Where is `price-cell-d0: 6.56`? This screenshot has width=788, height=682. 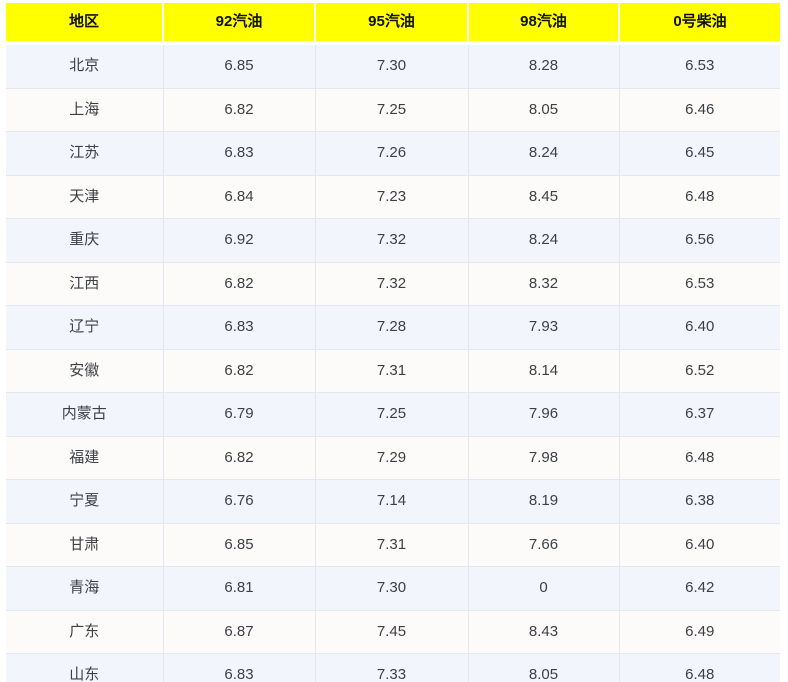
price-cell-d0: 6.56 is located at coordinates (699, 240).